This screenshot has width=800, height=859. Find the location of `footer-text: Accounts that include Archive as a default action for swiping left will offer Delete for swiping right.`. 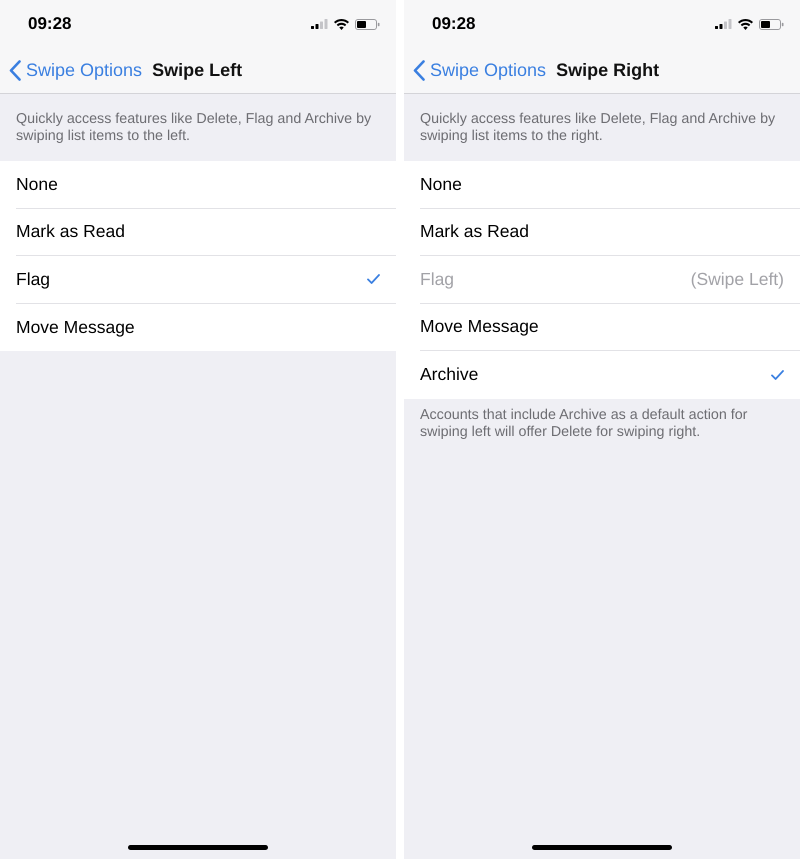

footer-text: Accounts that include Archive as a default action for swiping left will offer Delete for swiping right. is located at coordinates (583, 423).